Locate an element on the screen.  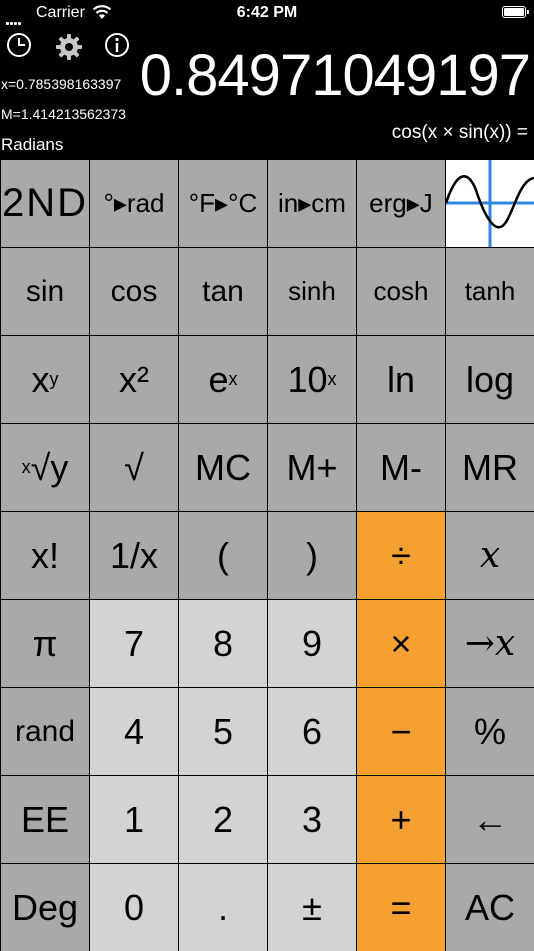
digit-6-button: 6 is located at coordinates (312, 731).